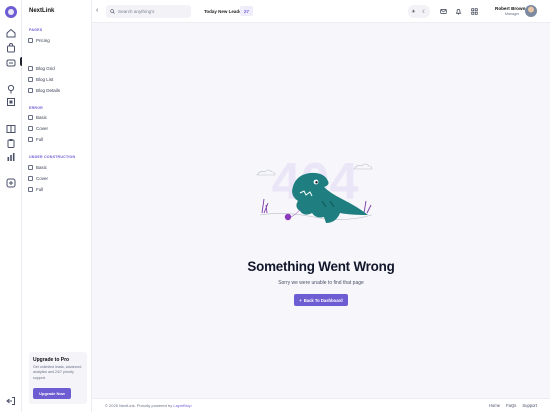 The image size is (550, 412). Describe the element at coordinates (36, 30) in the screenshot. I see `section-title-pages: PAGES` at that location.